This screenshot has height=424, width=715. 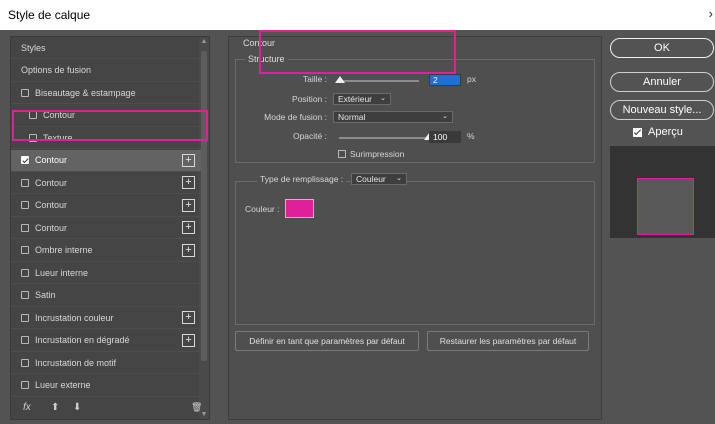 What do you see at coordinates (386, 136) in the screenshot?
I see `opacite-slider` at bounding box center [386, 136].